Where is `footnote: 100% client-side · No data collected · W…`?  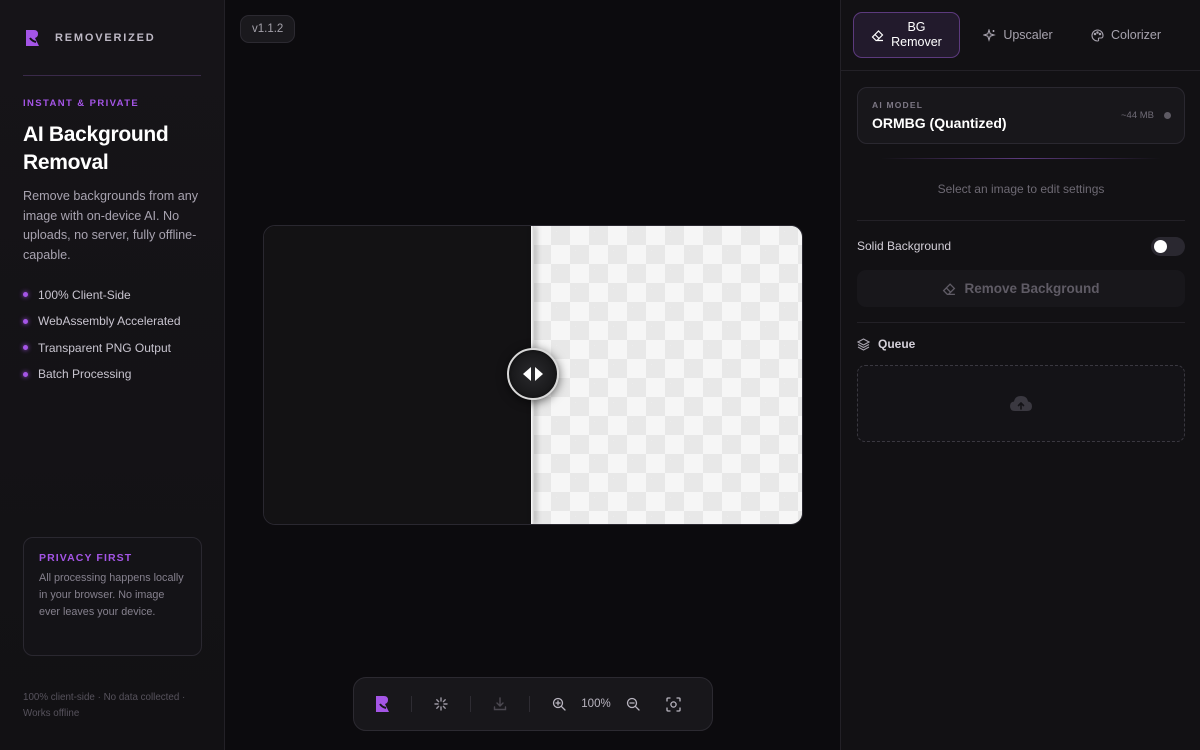
footnote: 100% client-side · No data collected · W… is located at coordinates (104, 705).